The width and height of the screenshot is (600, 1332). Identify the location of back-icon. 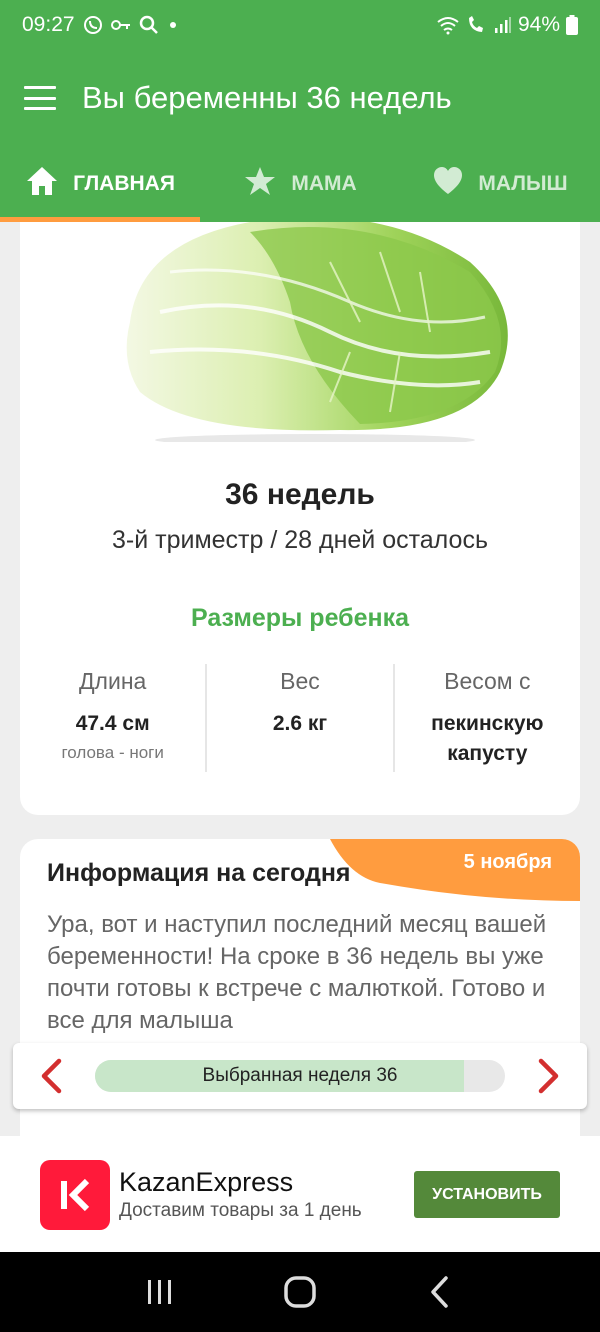
(439, 1292).